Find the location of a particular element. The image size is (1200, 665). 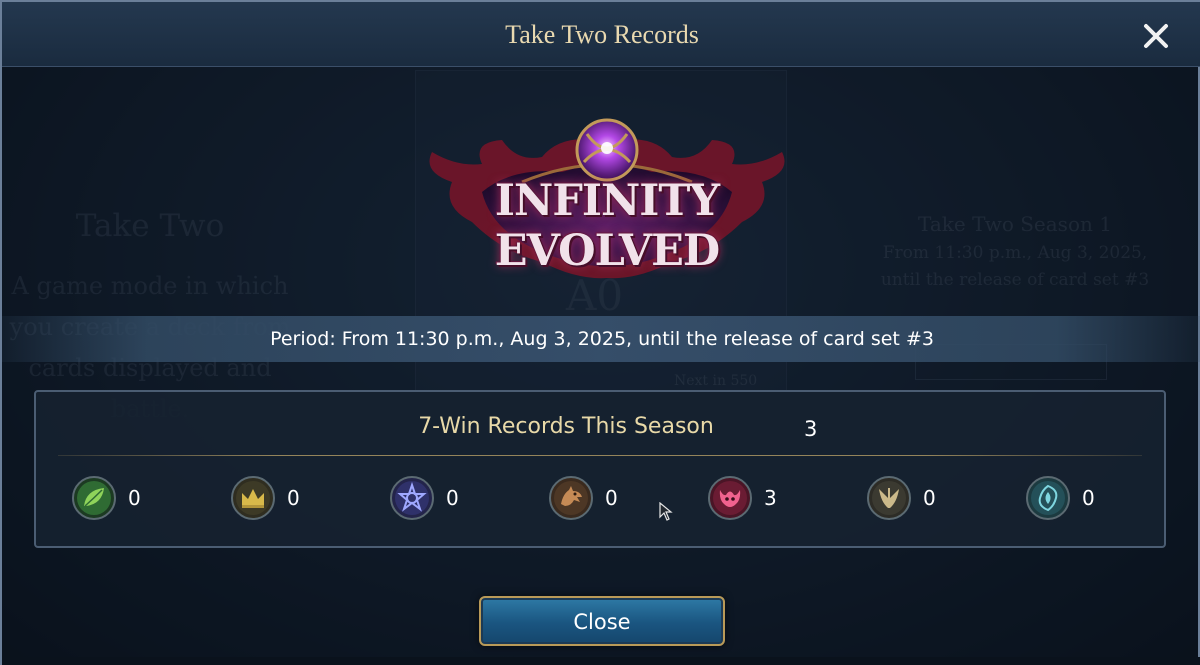

close-button-label: Close is located at coordinates (602, 622).